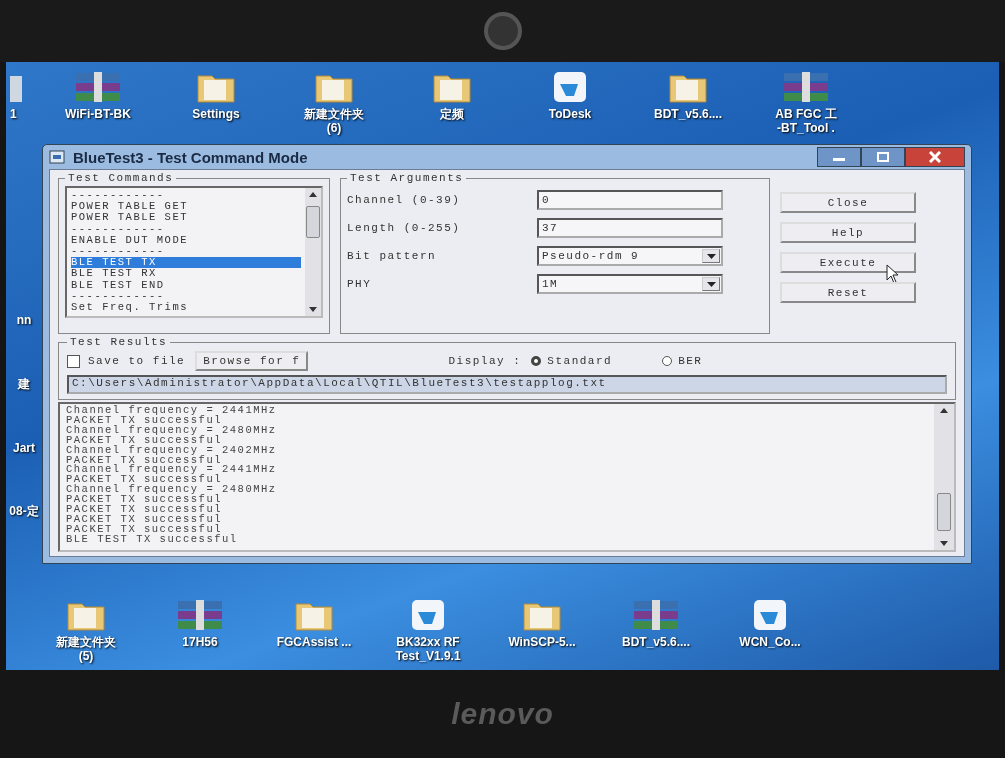 This screenshot has height=758, width=1005. I want to click on app-icon, so click(57, 157).